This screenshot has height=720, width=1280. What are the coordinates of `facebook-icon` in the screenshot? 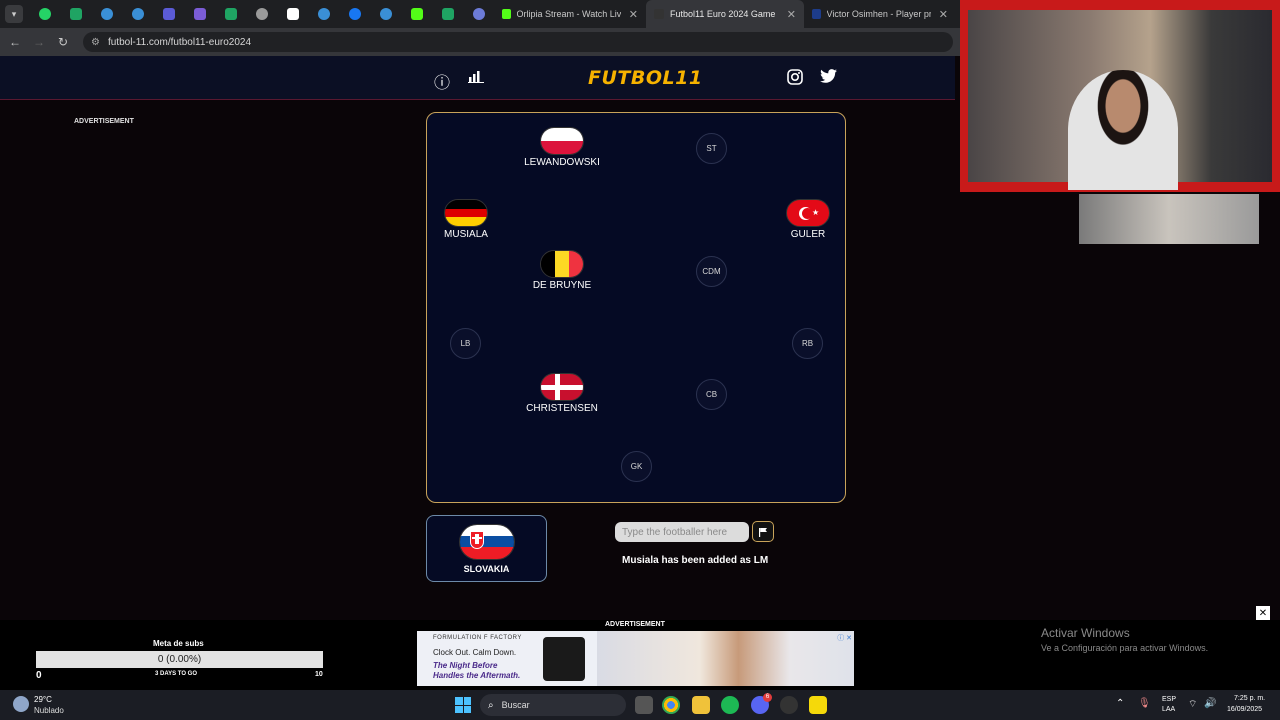 It's located at (354, 14).